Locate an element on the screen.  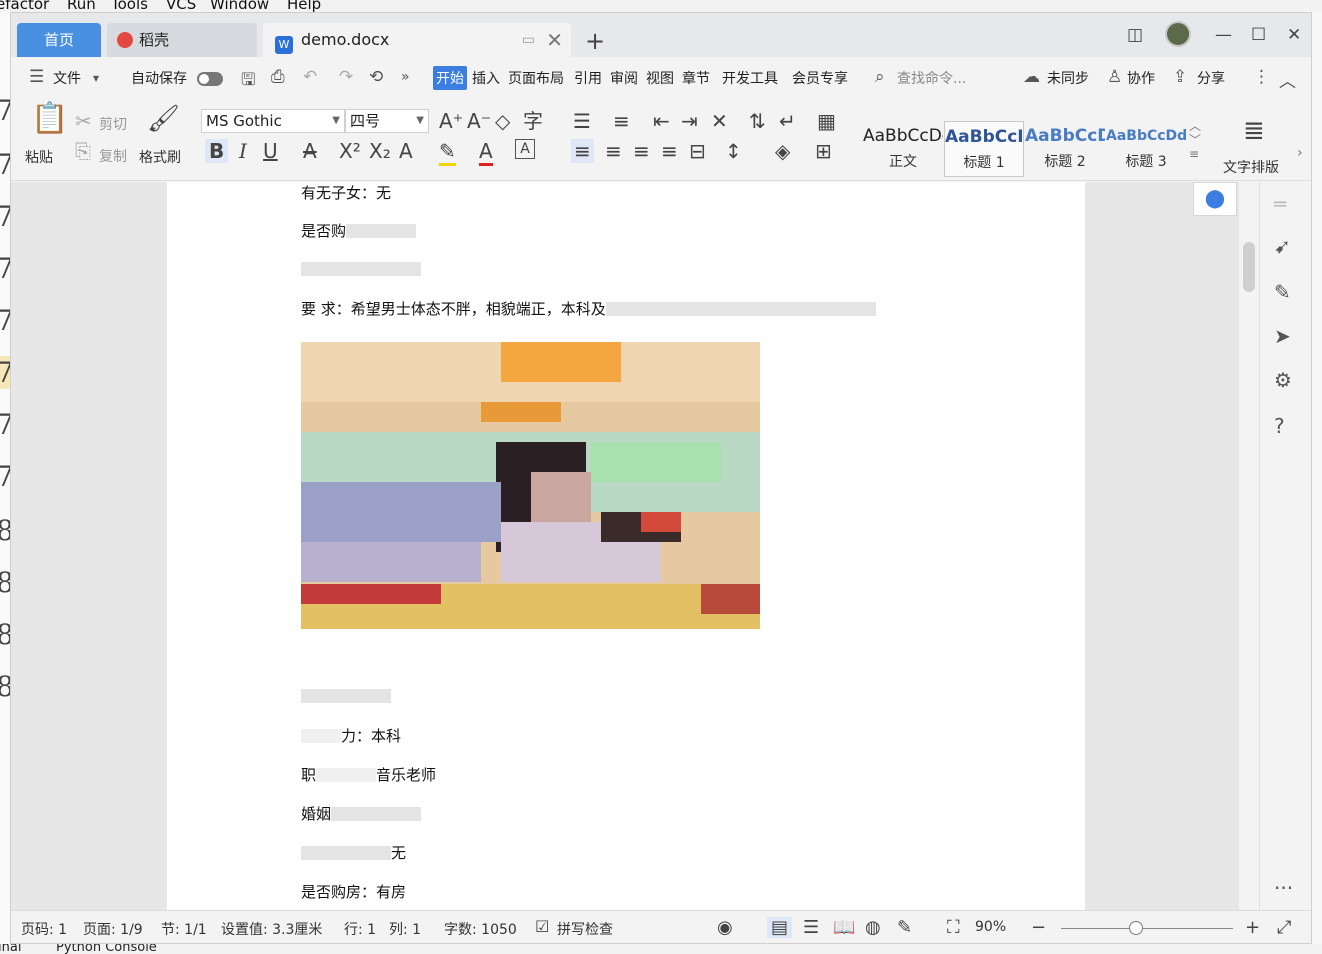
read-view-icon: 📖 is located at coordinates (844, 927).